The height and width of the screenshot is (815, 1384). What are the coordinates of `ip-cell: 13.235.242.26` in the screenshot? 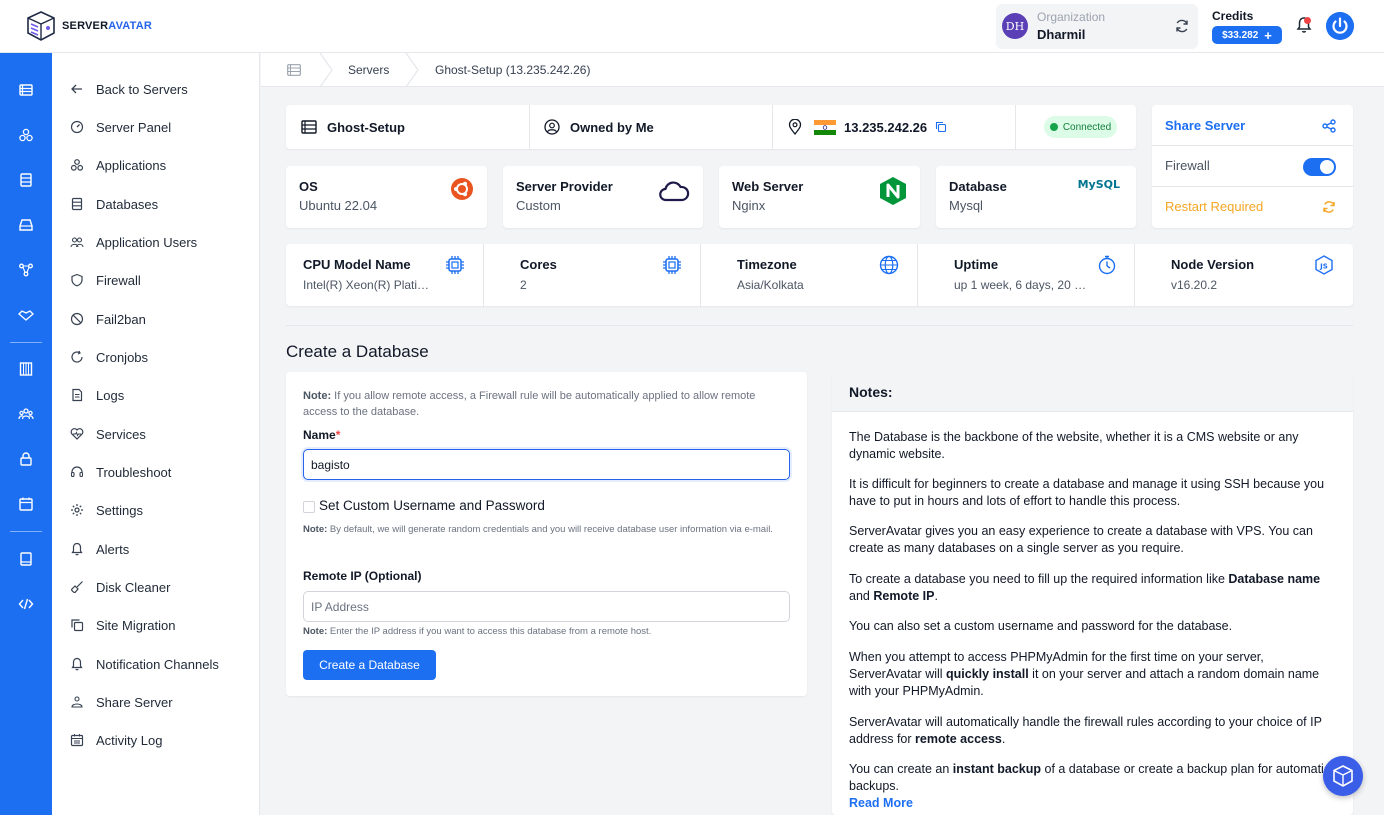 It's located at (867, 127).